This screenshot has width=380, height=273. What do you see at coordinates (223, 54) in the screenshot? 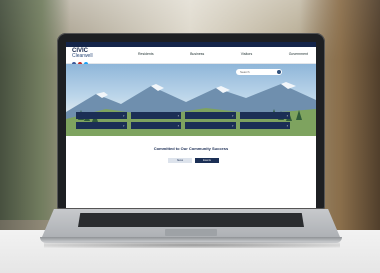
I see `main-nav: Residents Business Visitors Government` at bounding box center [223, 54].